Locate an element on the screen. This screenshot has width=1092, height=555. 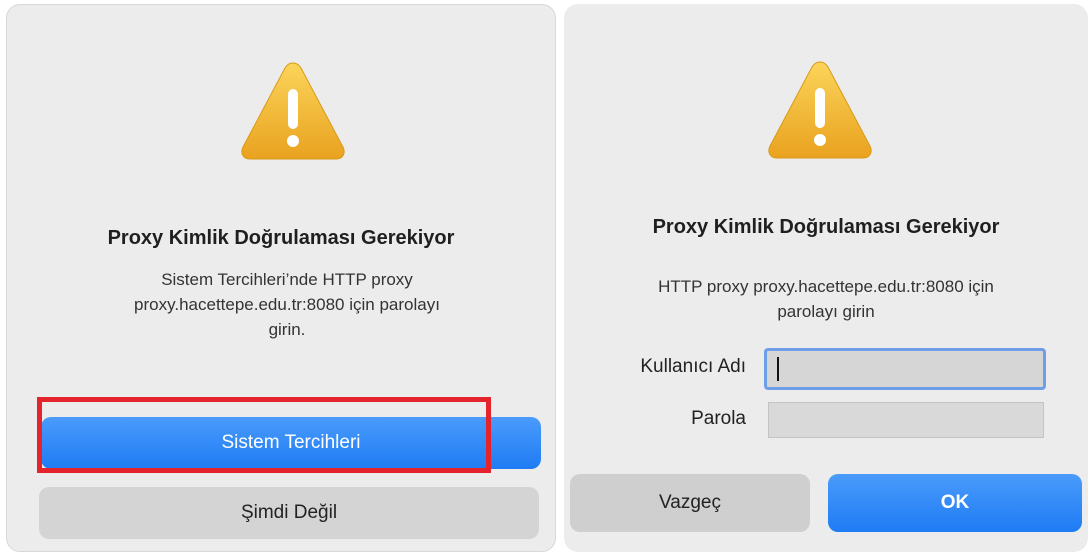
cancel-button: Vazgeç is located at coordinates (690, 503).